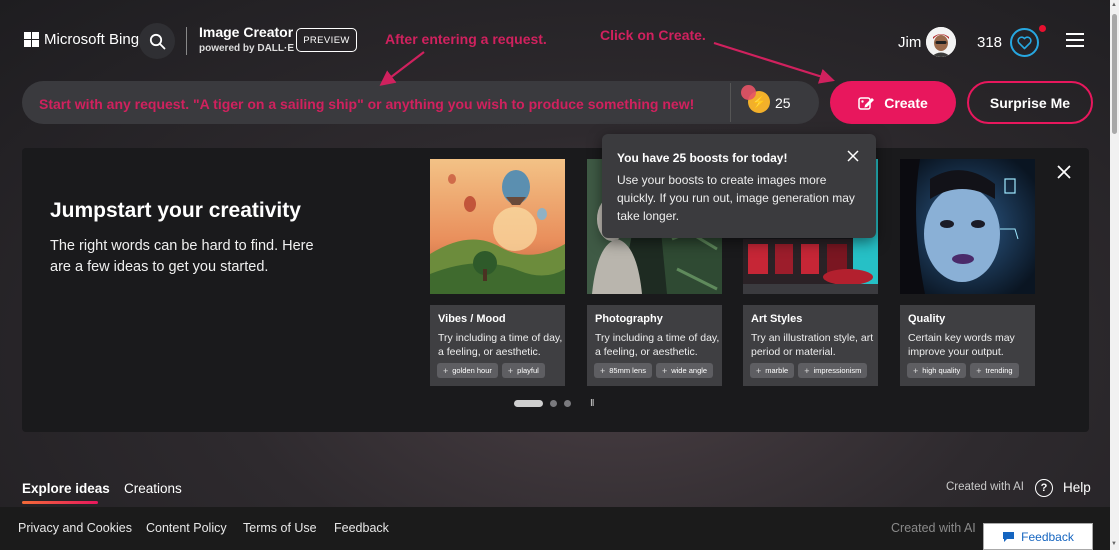 The height and width of the screenshot is (550, 1119). What do you see at coordinates (927, 319) in the screenshot?
I see `card-title: Quality` at bounding box center [927, 319].